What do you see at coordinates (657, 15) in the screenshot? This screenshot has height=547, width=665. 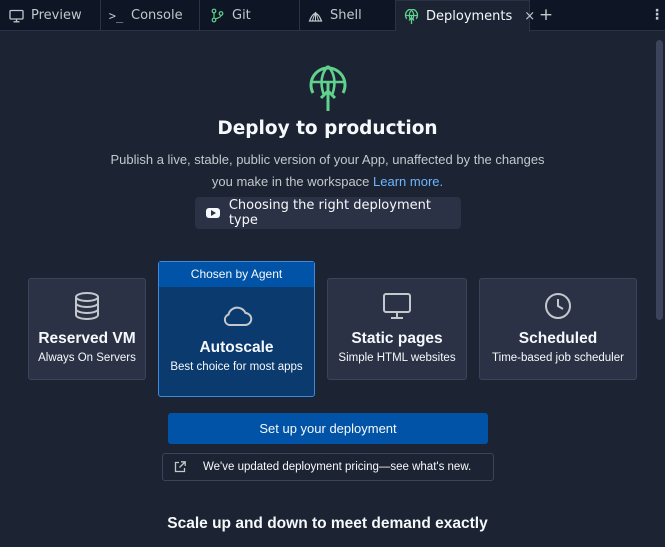 I see `more-options-icon: ⋮` at bounding box center [657, 15].